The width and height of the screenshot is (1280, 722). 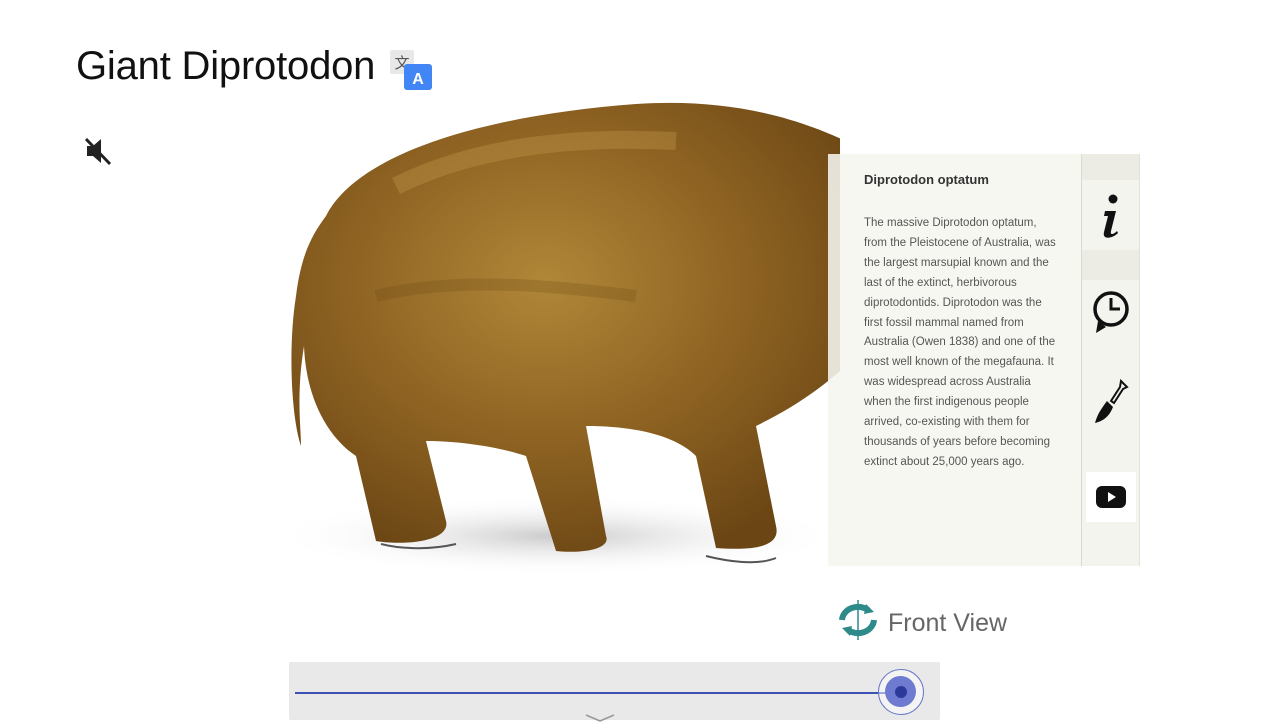 I want to click on speaker-muted-icon, so click(x=99, y=151).